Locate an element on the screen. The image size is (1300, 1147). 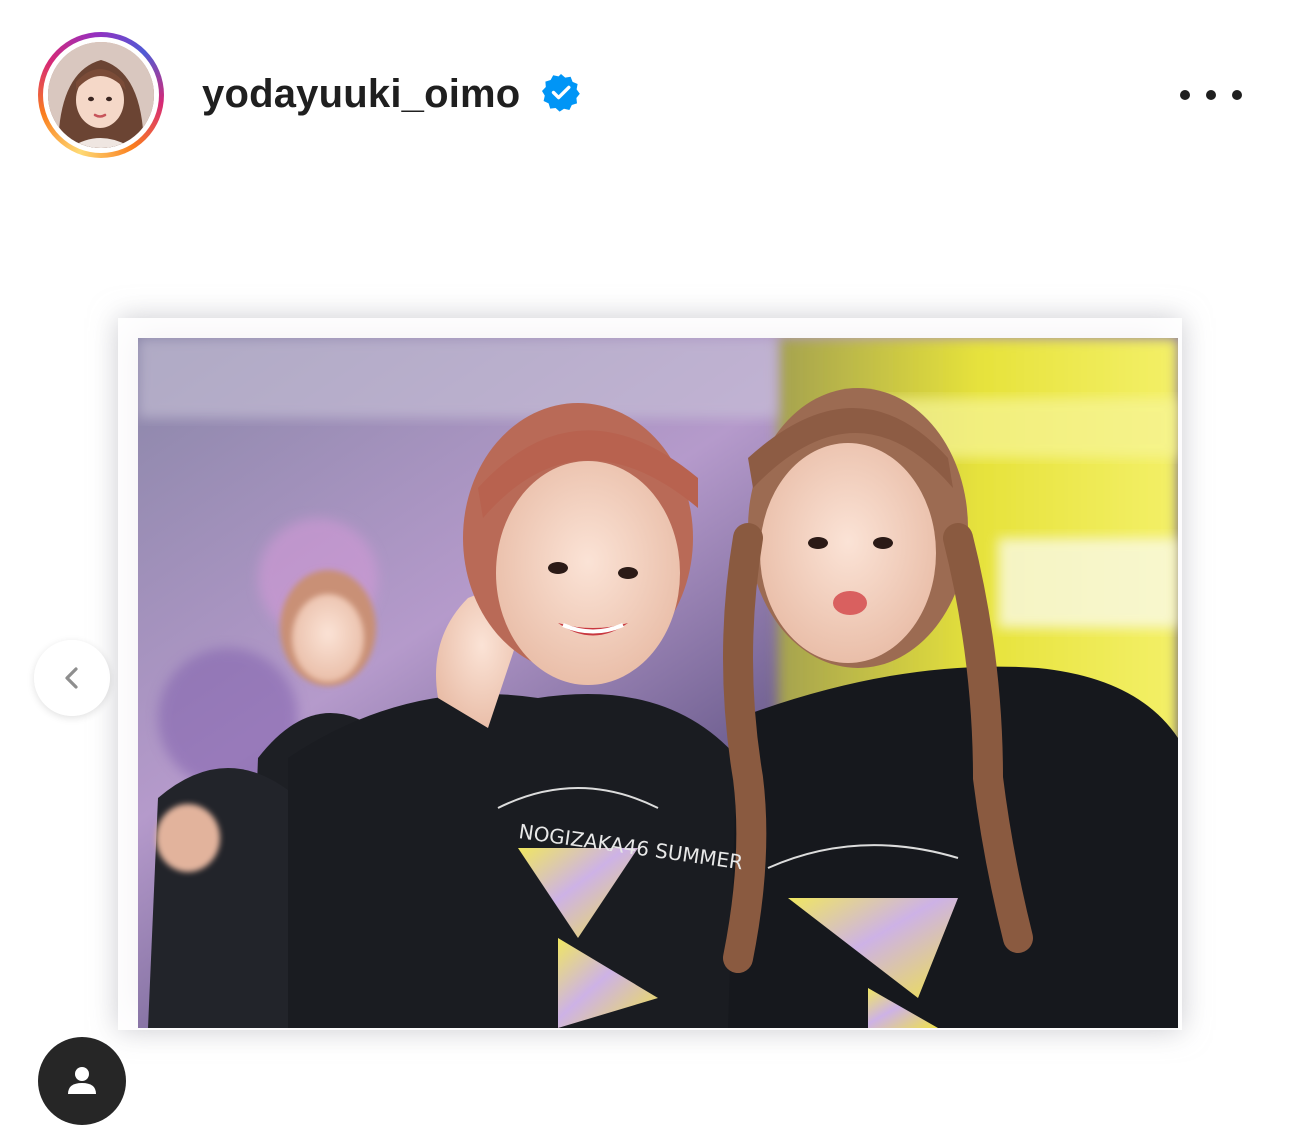
avatar-photo is located at coordinates (101, 95).